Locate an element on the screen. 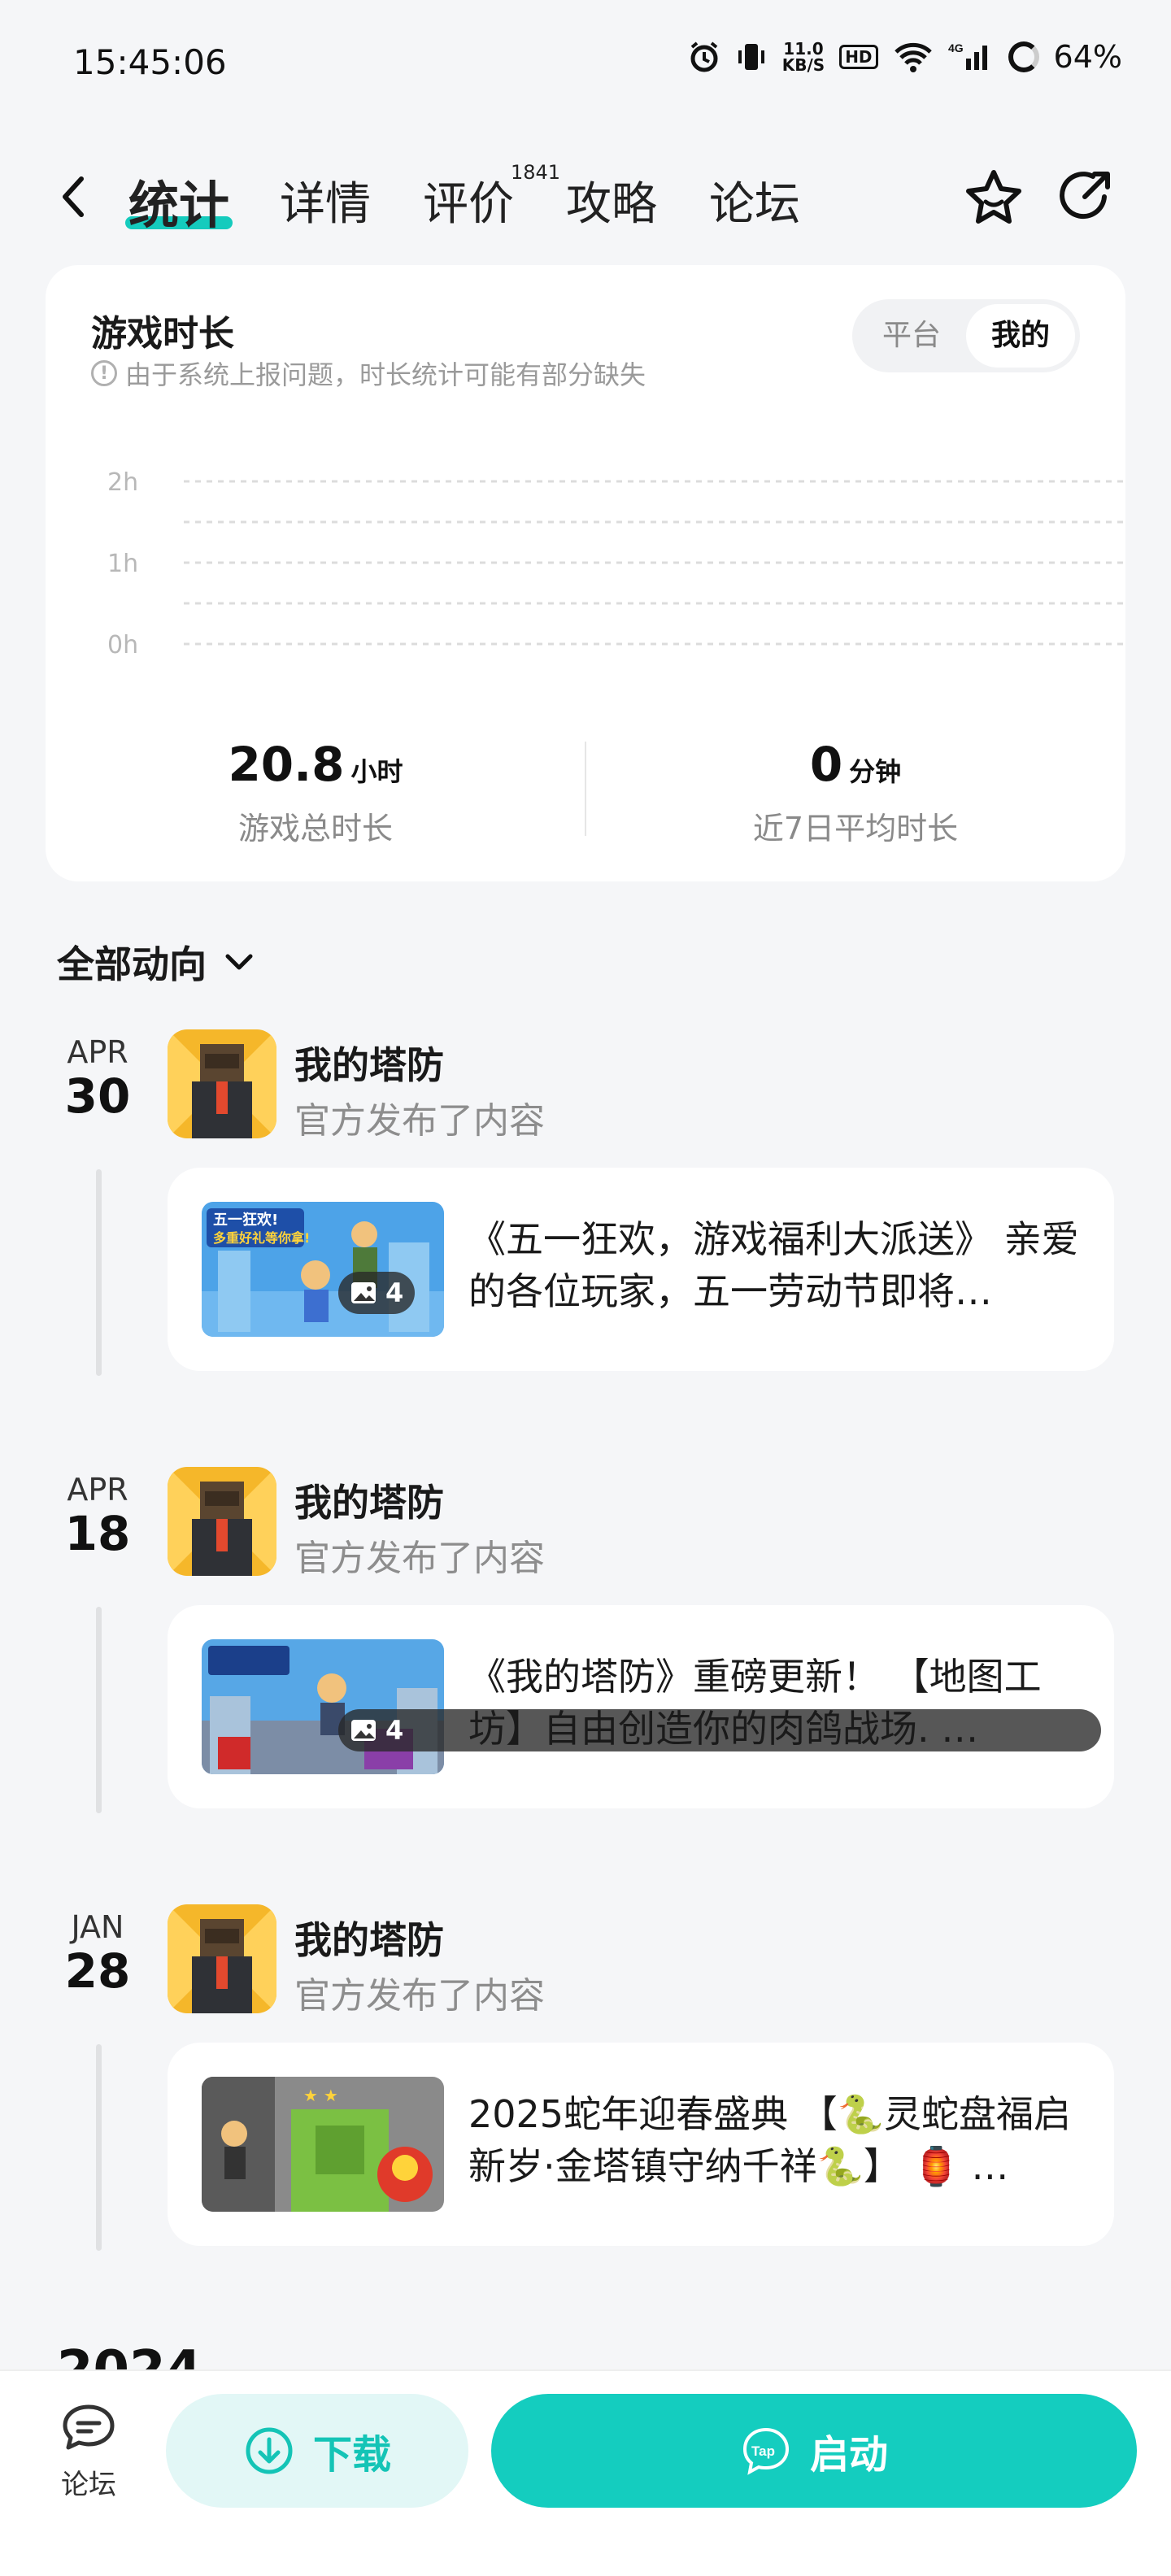 The image size is (1171, 2576). download-button: 下载 is located at coordinates (317, 2451).